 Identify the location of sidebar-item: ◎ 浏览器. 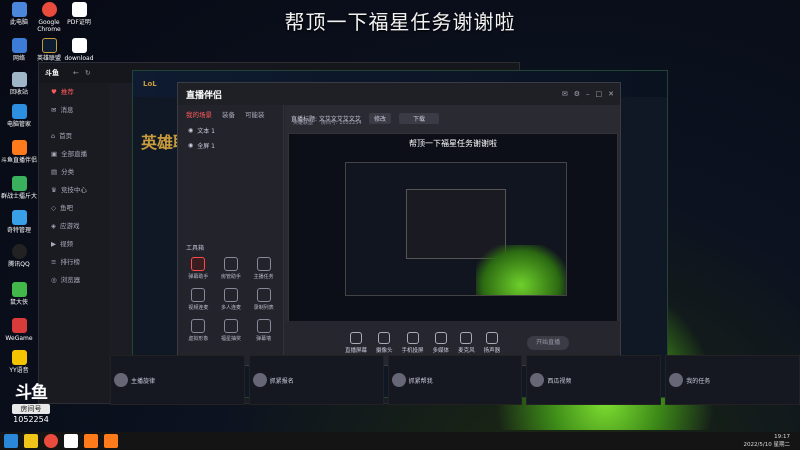
(74, 280).